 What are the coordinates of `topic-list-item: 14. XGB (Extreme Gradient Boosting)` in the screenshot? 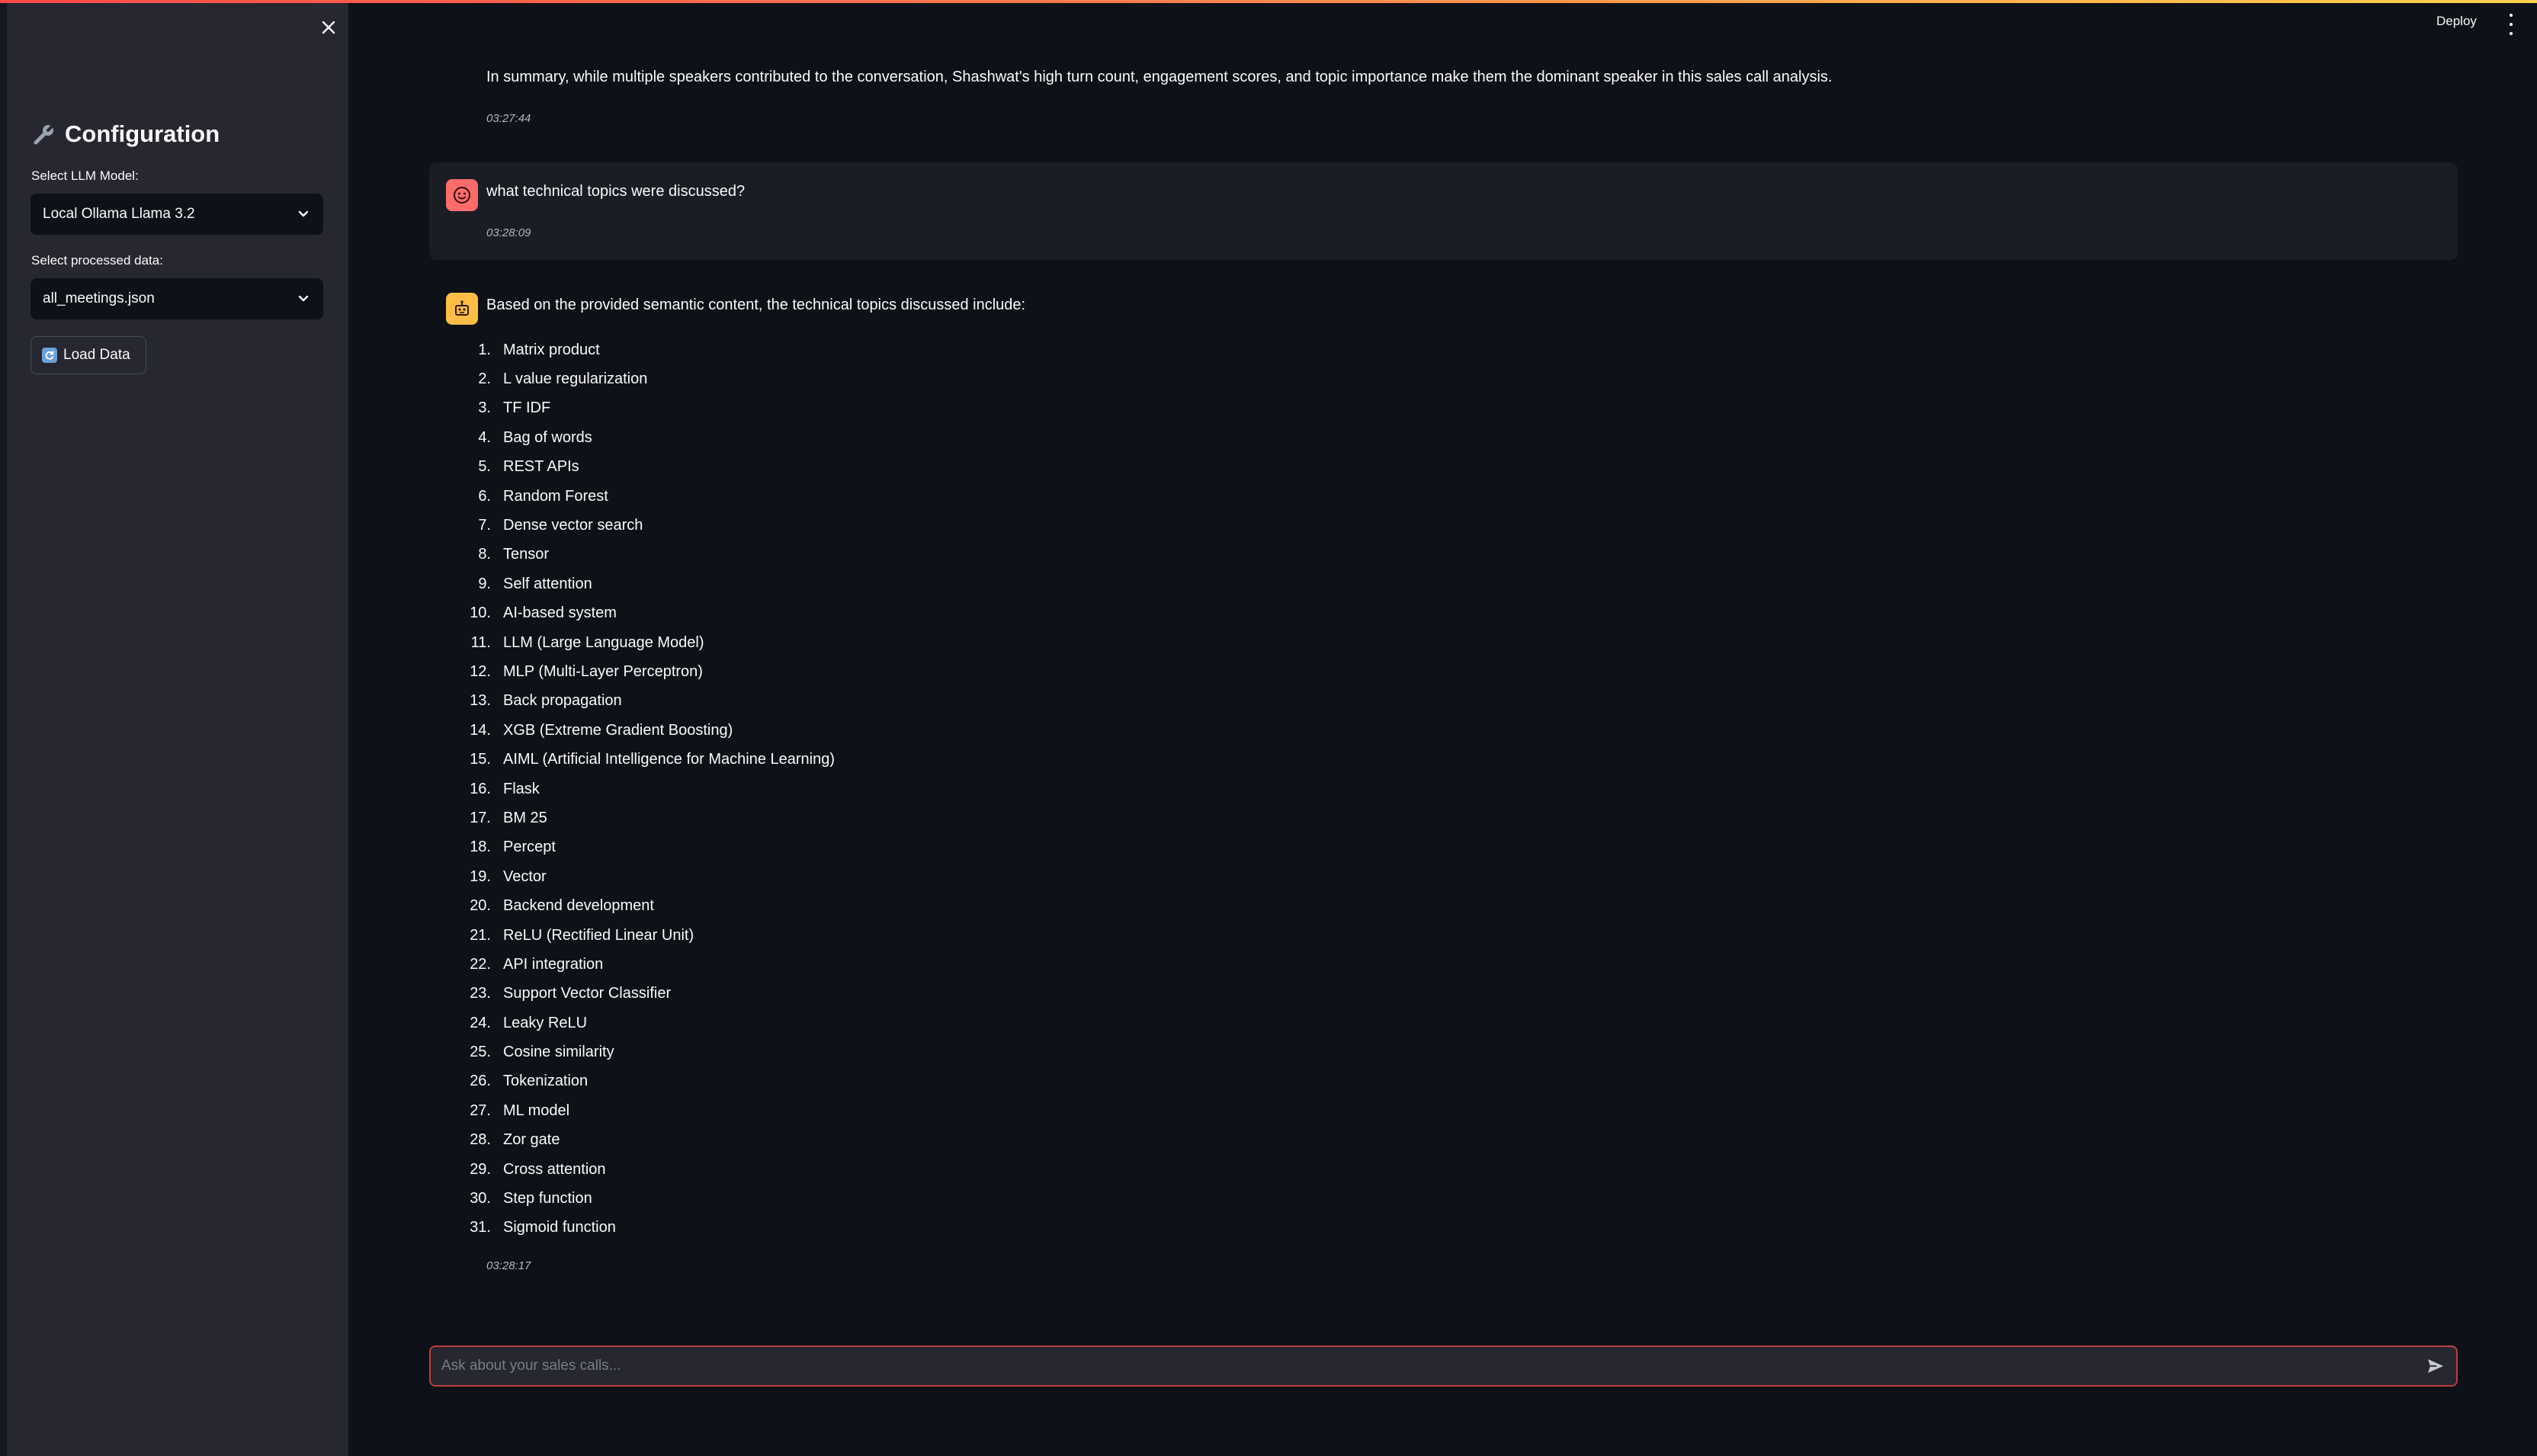 It's located at (646, 730).